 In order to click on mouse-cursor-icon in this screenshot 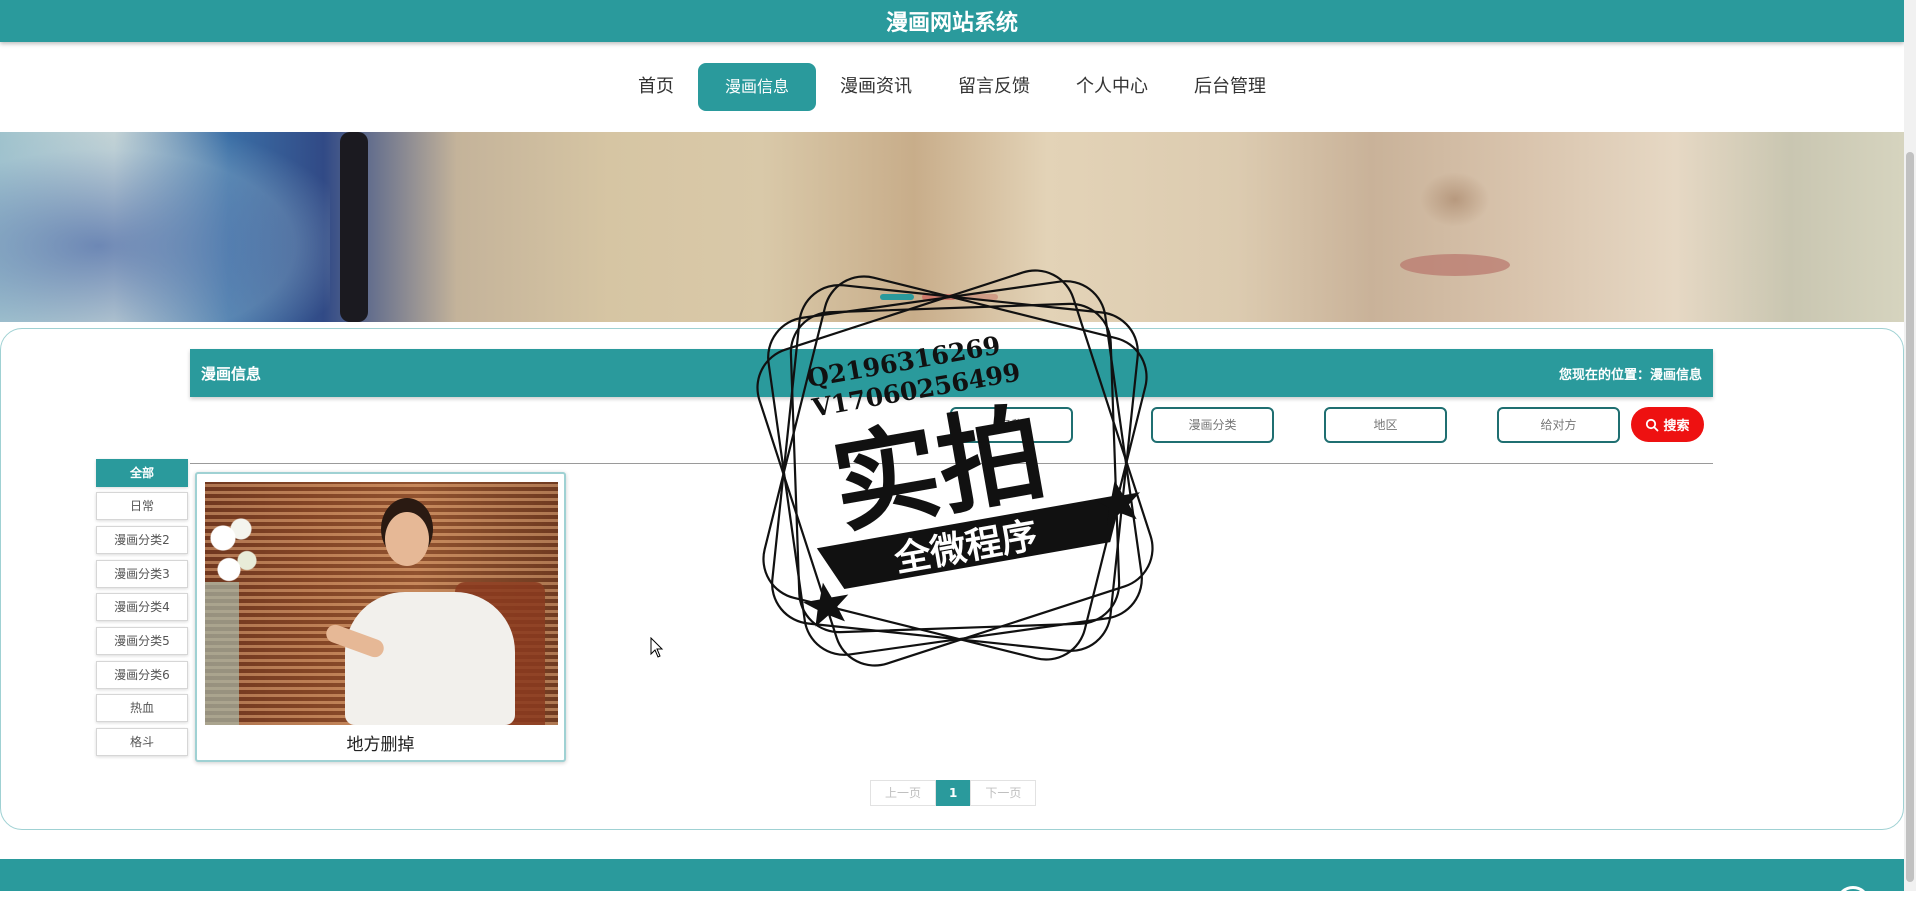, I will do `click(657, 647)`.